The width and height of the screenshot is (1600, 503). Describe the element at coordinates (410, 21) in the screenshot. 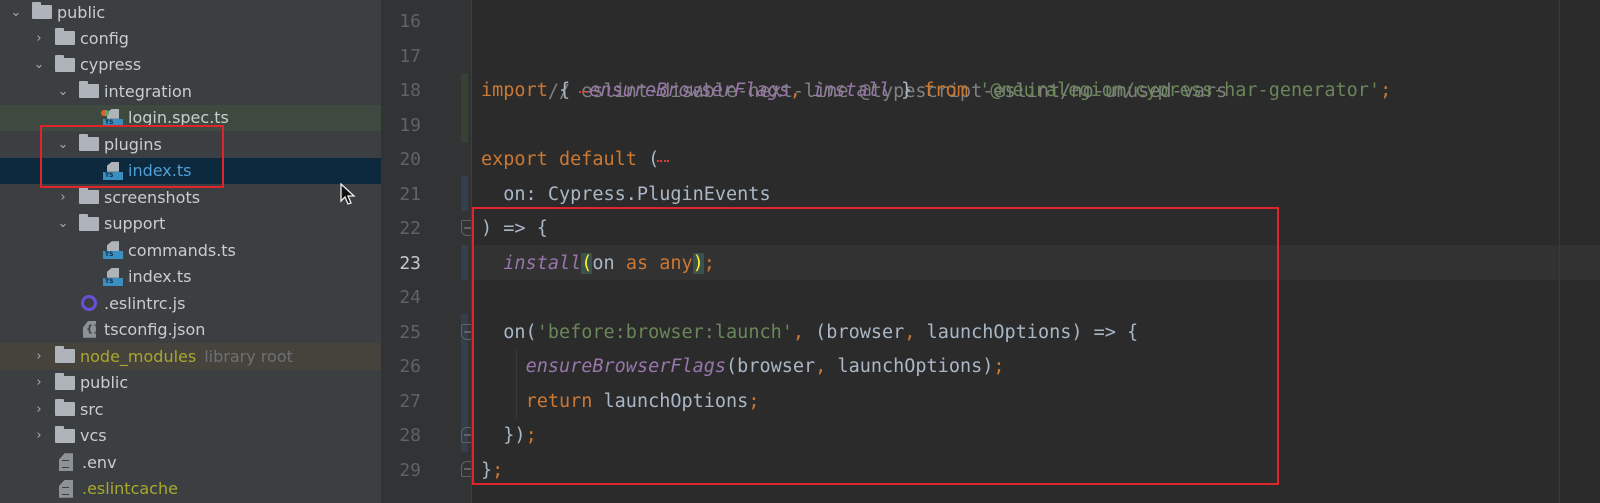

I see `line-number: 16` at that location.